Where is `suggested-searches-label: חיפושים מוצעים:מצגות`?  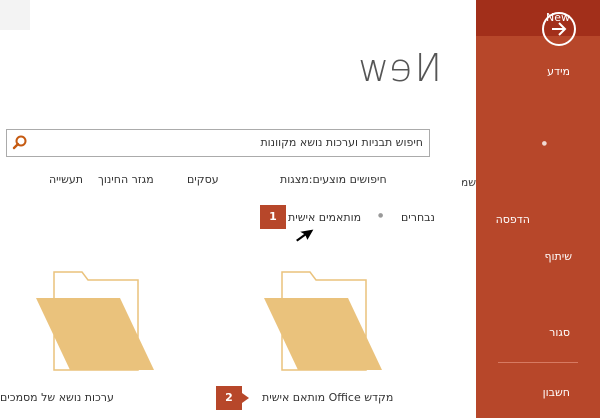 suggested-searches-label: חיפושים מוצעים:מצגות is located at coordinates (333, 179).